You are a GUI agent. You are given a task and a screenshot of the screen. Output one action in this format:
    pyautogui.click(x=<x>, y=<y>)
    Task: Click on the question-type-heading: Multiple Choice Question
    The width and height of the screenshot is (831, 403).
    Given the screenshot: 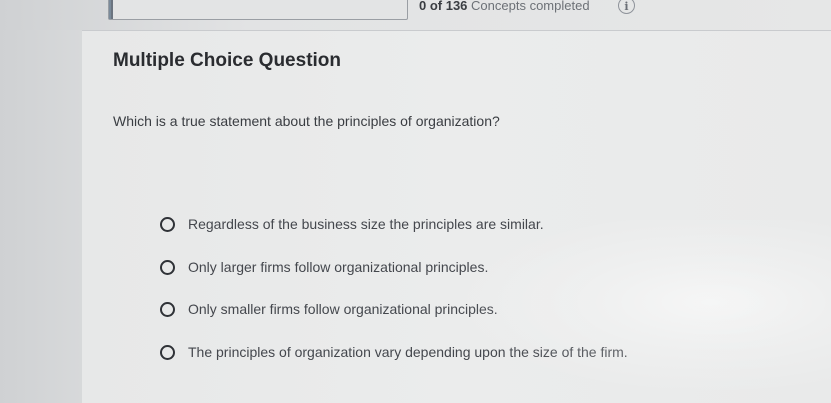 What is the action you would take?
    pyautogui.click(x=227, y=60)
    